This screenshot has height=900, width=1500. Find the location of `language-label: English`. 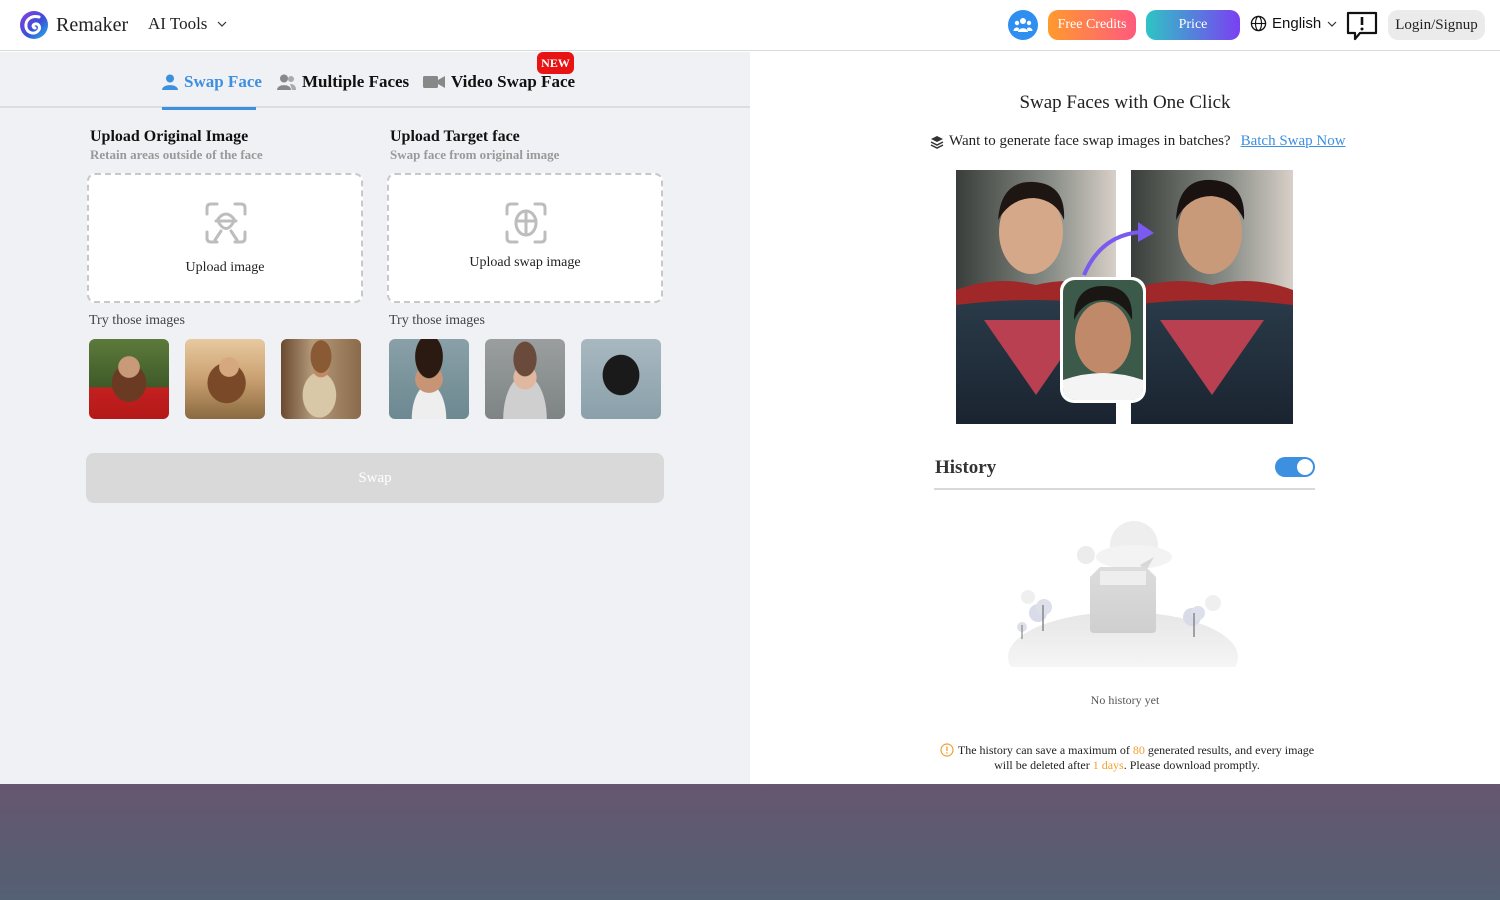

language-label: English is located at coordinates (1297, 23).